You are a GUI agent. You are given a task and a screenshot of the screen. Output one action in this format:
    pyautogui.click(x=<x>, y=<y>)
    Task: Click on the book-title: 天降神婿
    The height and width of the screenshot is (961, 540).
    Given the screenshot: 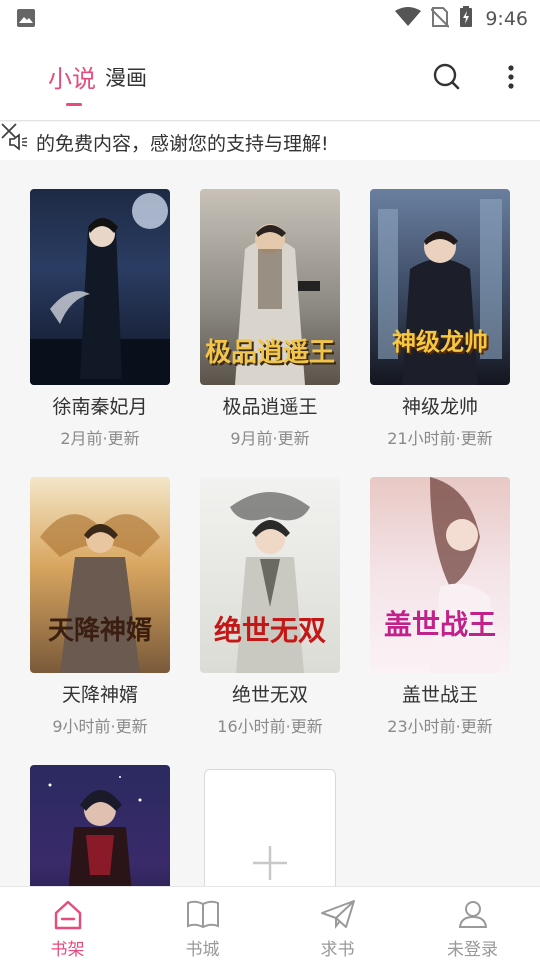 What is the action you would take?
    pyautogui.click(x=99, y=695)
    